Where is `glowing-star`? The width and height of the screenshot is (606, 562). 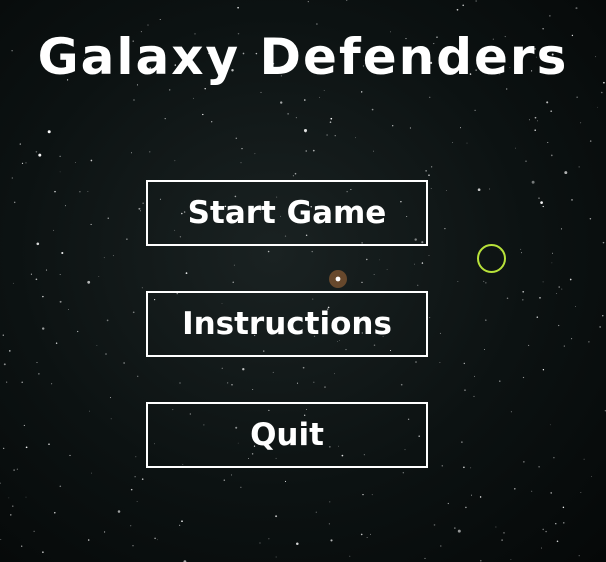
glowing-star is located at coordinates (338, 279).